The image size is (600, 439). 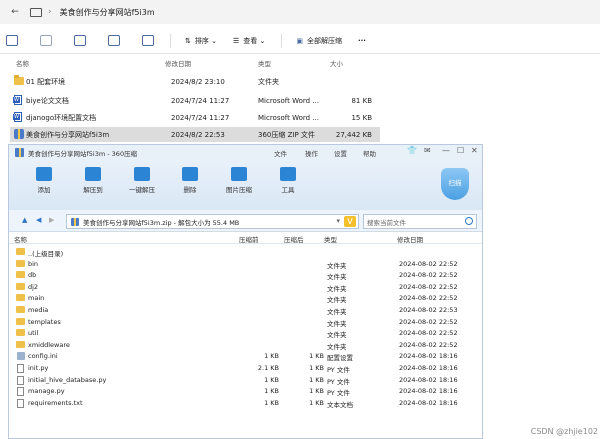 What do you see at coordinates (455, 184) in the screenshot?
I see `scan-button: 扫描` at bounding box center [455, 184].